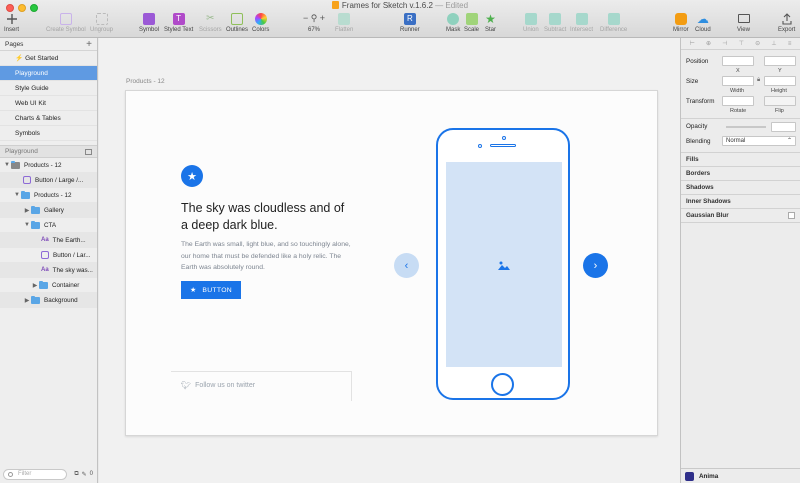 The height and width of the screenshot is (483, 800). I want to click on align-center-icon: ⊕, so click(708, 43).